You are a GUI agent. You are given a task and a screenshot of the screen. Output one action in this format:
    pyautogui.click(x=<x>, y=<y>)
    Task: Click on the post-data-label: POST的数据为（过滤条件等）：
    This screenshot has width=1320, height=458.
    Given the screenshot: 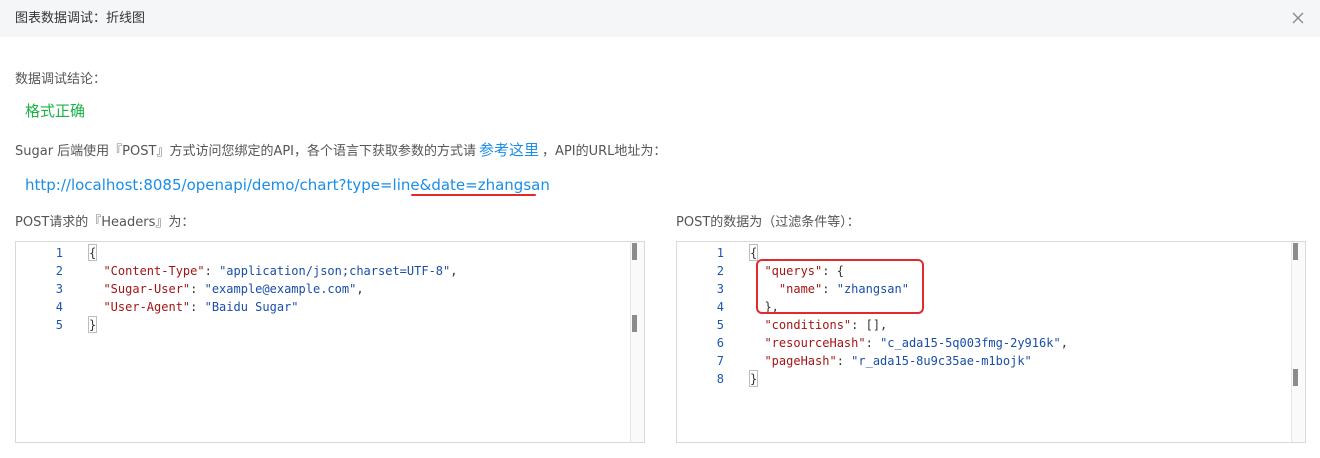 What is the action you would take?
    pyautogui.click(x=768, y=222)
    